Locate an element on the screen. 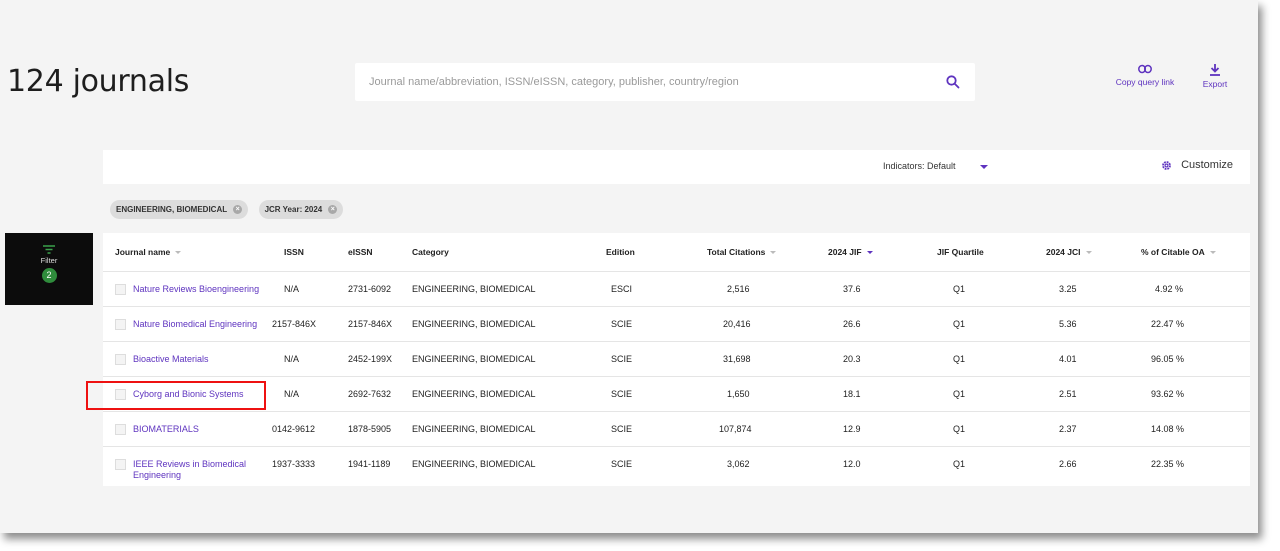 Image resolution: width=1280 pixels, height=551 pixels. journal-link: Nature Reviews Bioengineering is located at coordinates (196, 289).